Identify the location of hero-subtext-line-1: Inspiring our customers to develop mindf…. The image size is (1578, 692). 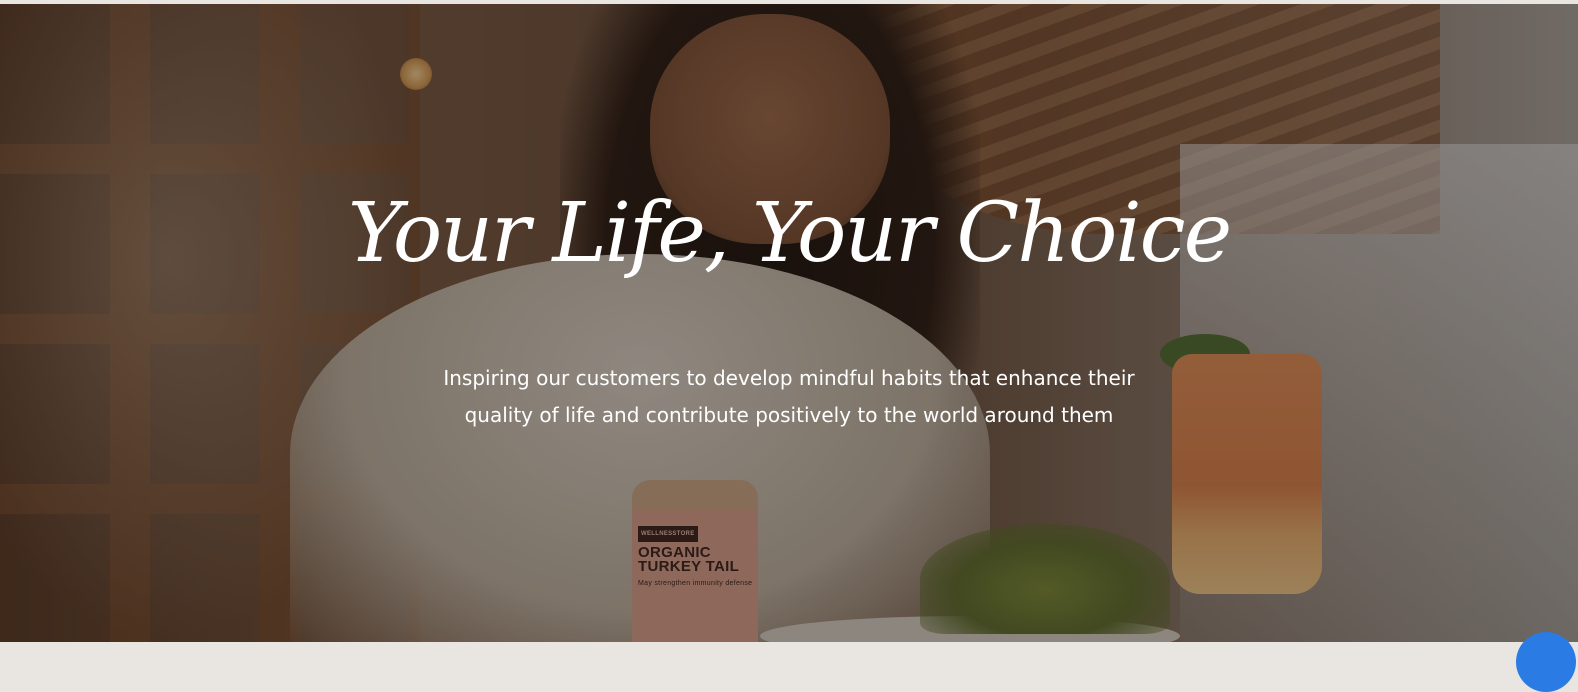
(789, 378).